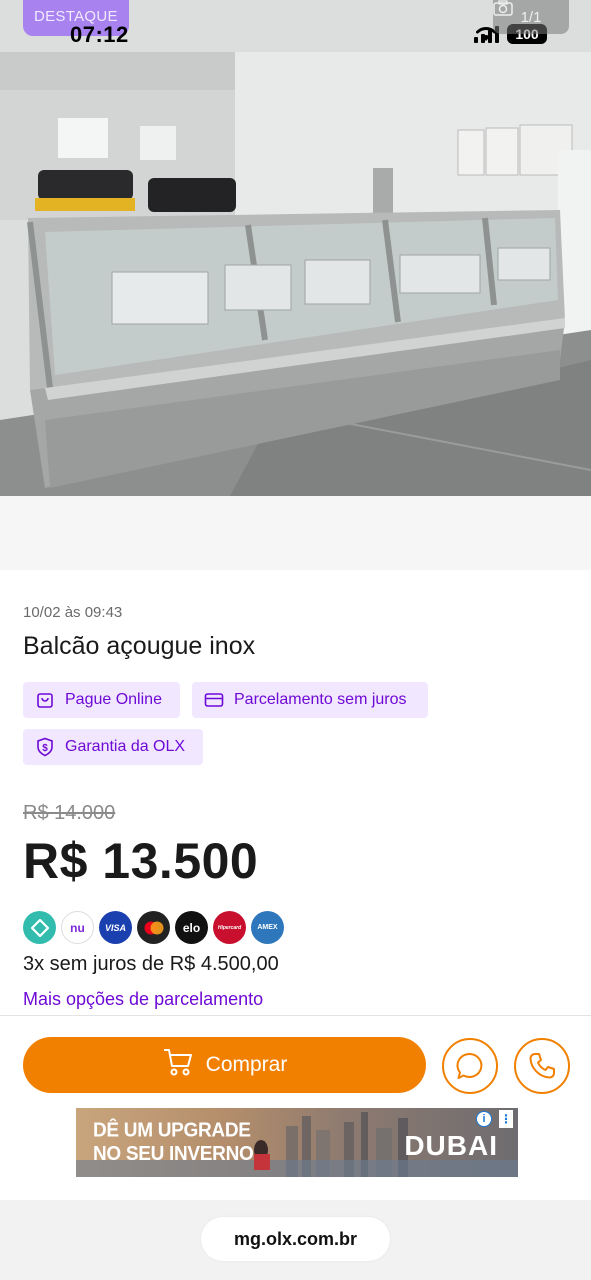 This screenshot has height=1280, width=591. Describe the element at coordinates (191, 927) in the screenshot. I see `elo-icon: elo` at that location.